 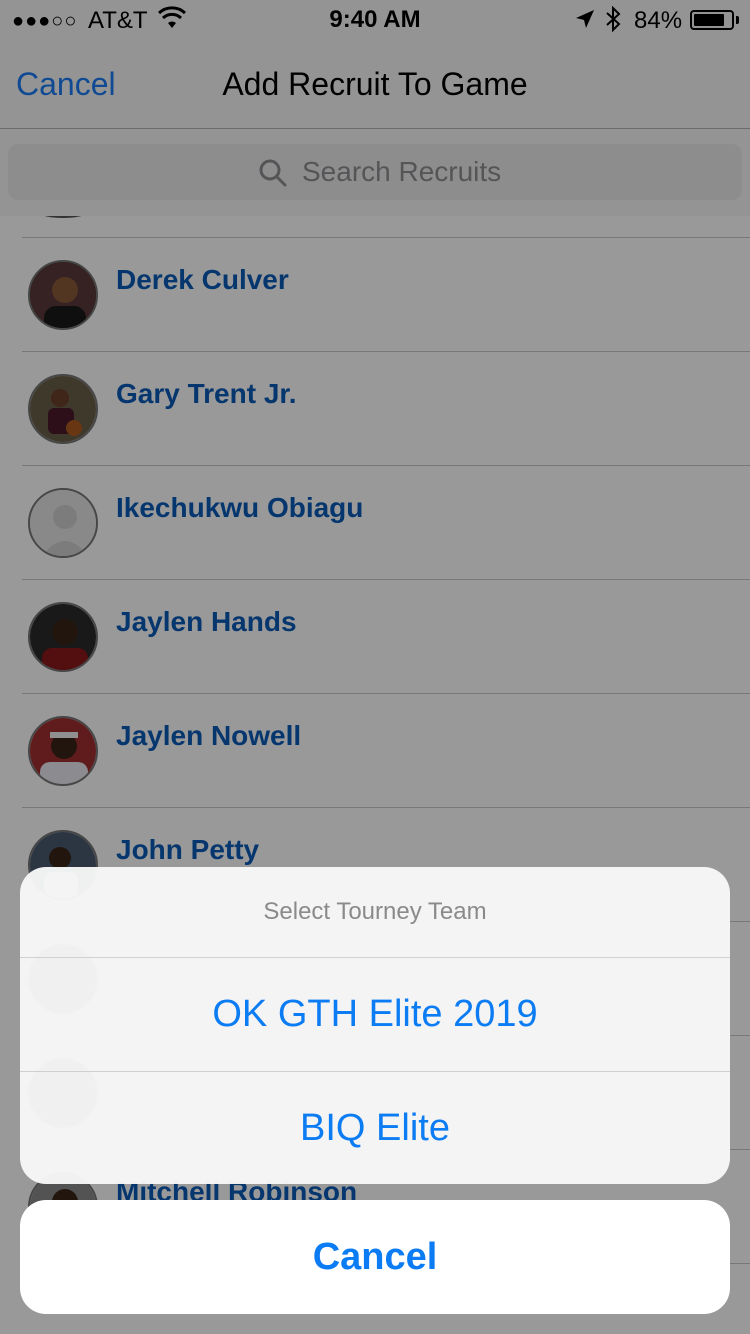 I want to click on action-sheet-cancel-button: Cancel, so click(x=375, y=1257).